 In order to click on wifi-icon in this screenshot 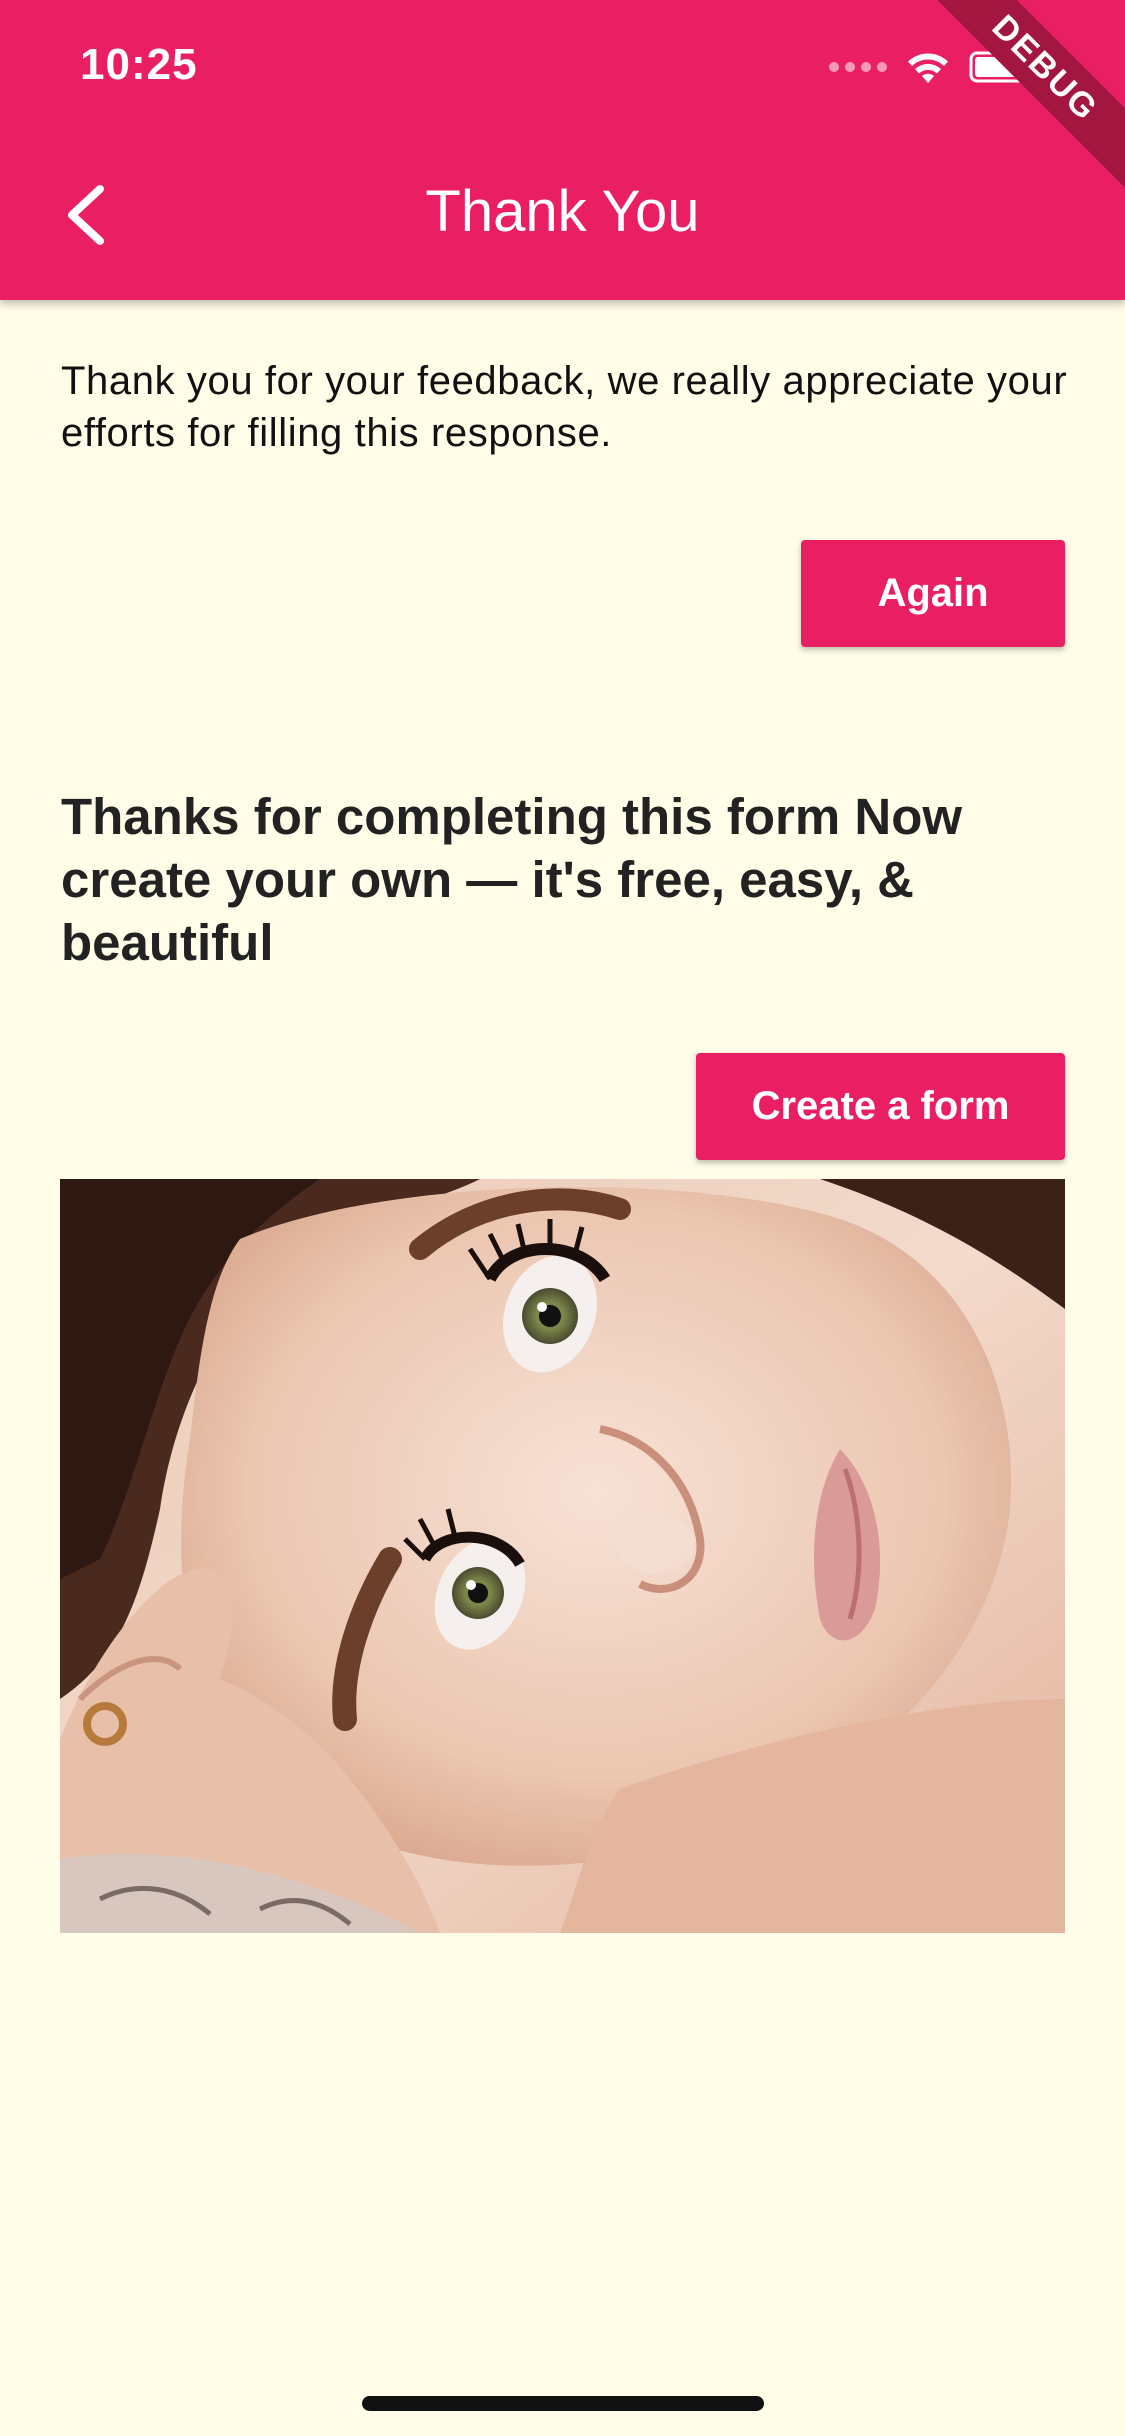, I will do `click(928, 68)`.